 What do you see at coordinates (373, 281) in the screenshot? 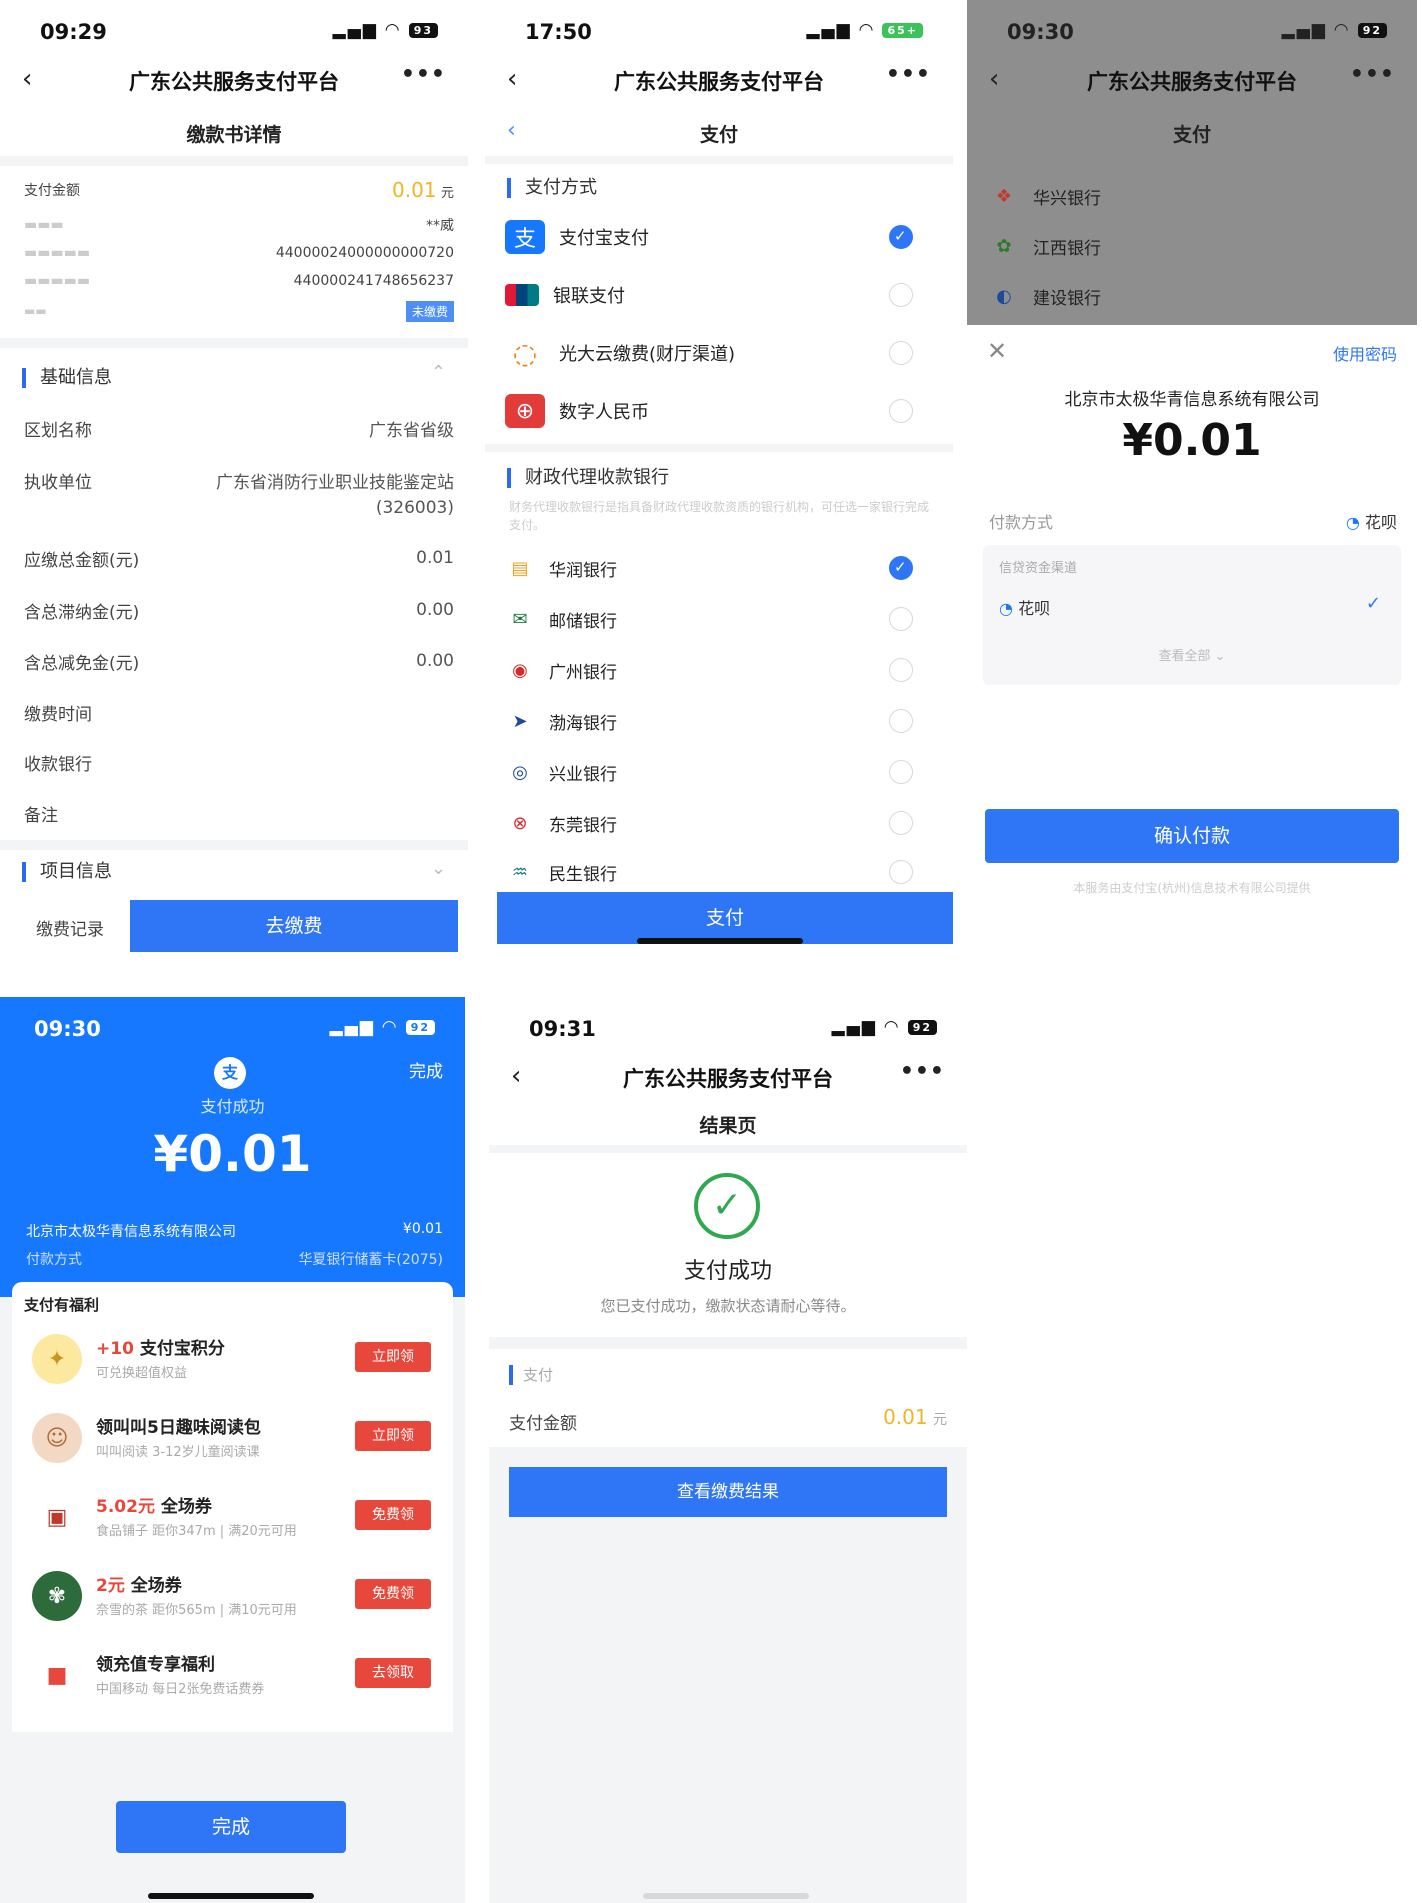
I see `number-2: 440000241748656237` at bounding box center [373, 281].